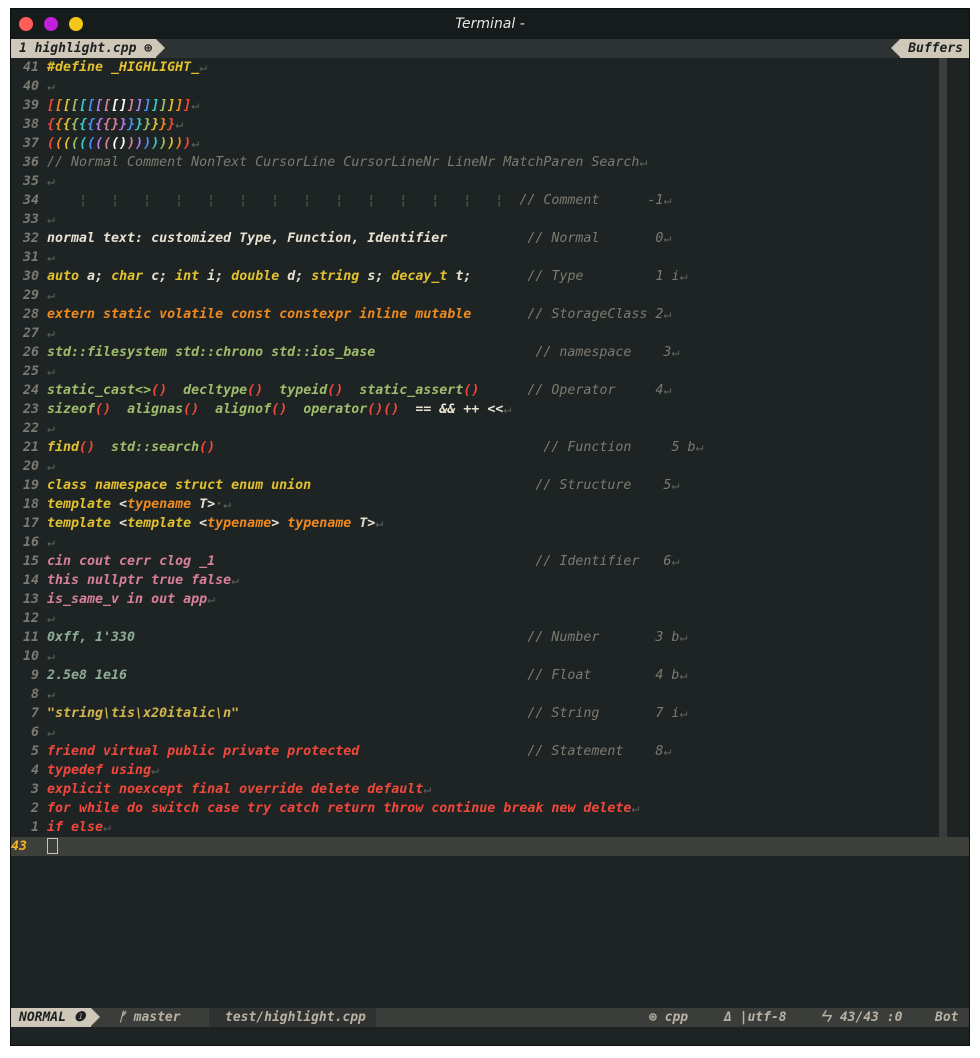  I want to click on code-token: template, so click(83, 504).